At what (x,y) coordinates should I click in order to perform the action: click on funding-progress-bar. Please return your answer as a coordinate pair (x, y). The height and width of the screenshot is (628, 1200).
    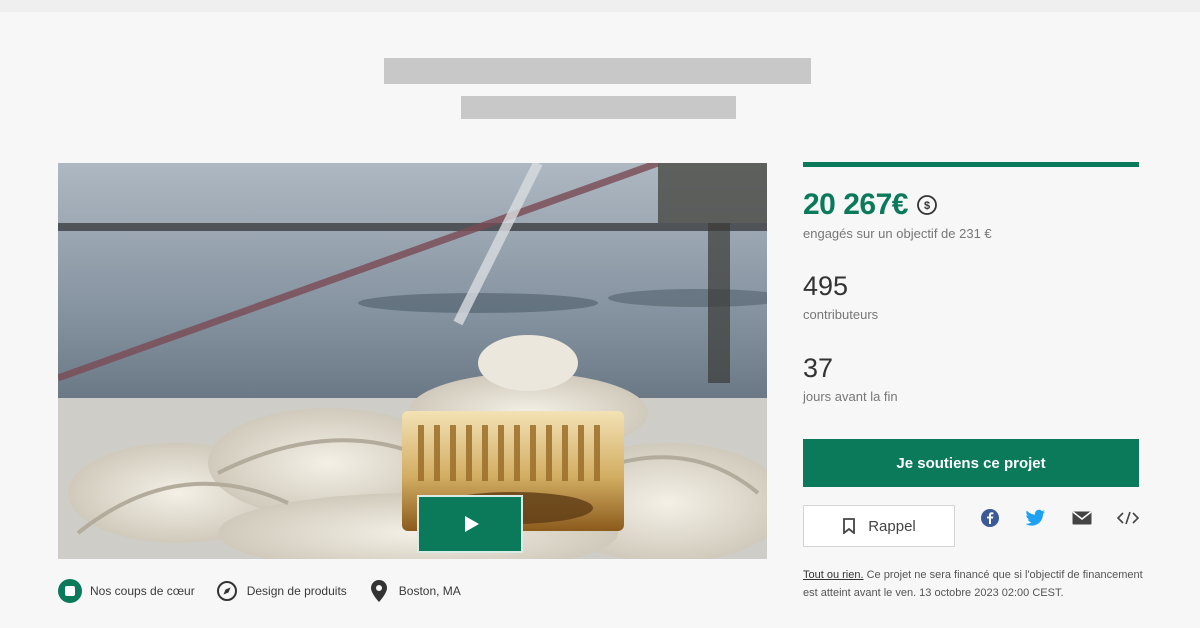
    Looking at the image, I should click on (971, 164).